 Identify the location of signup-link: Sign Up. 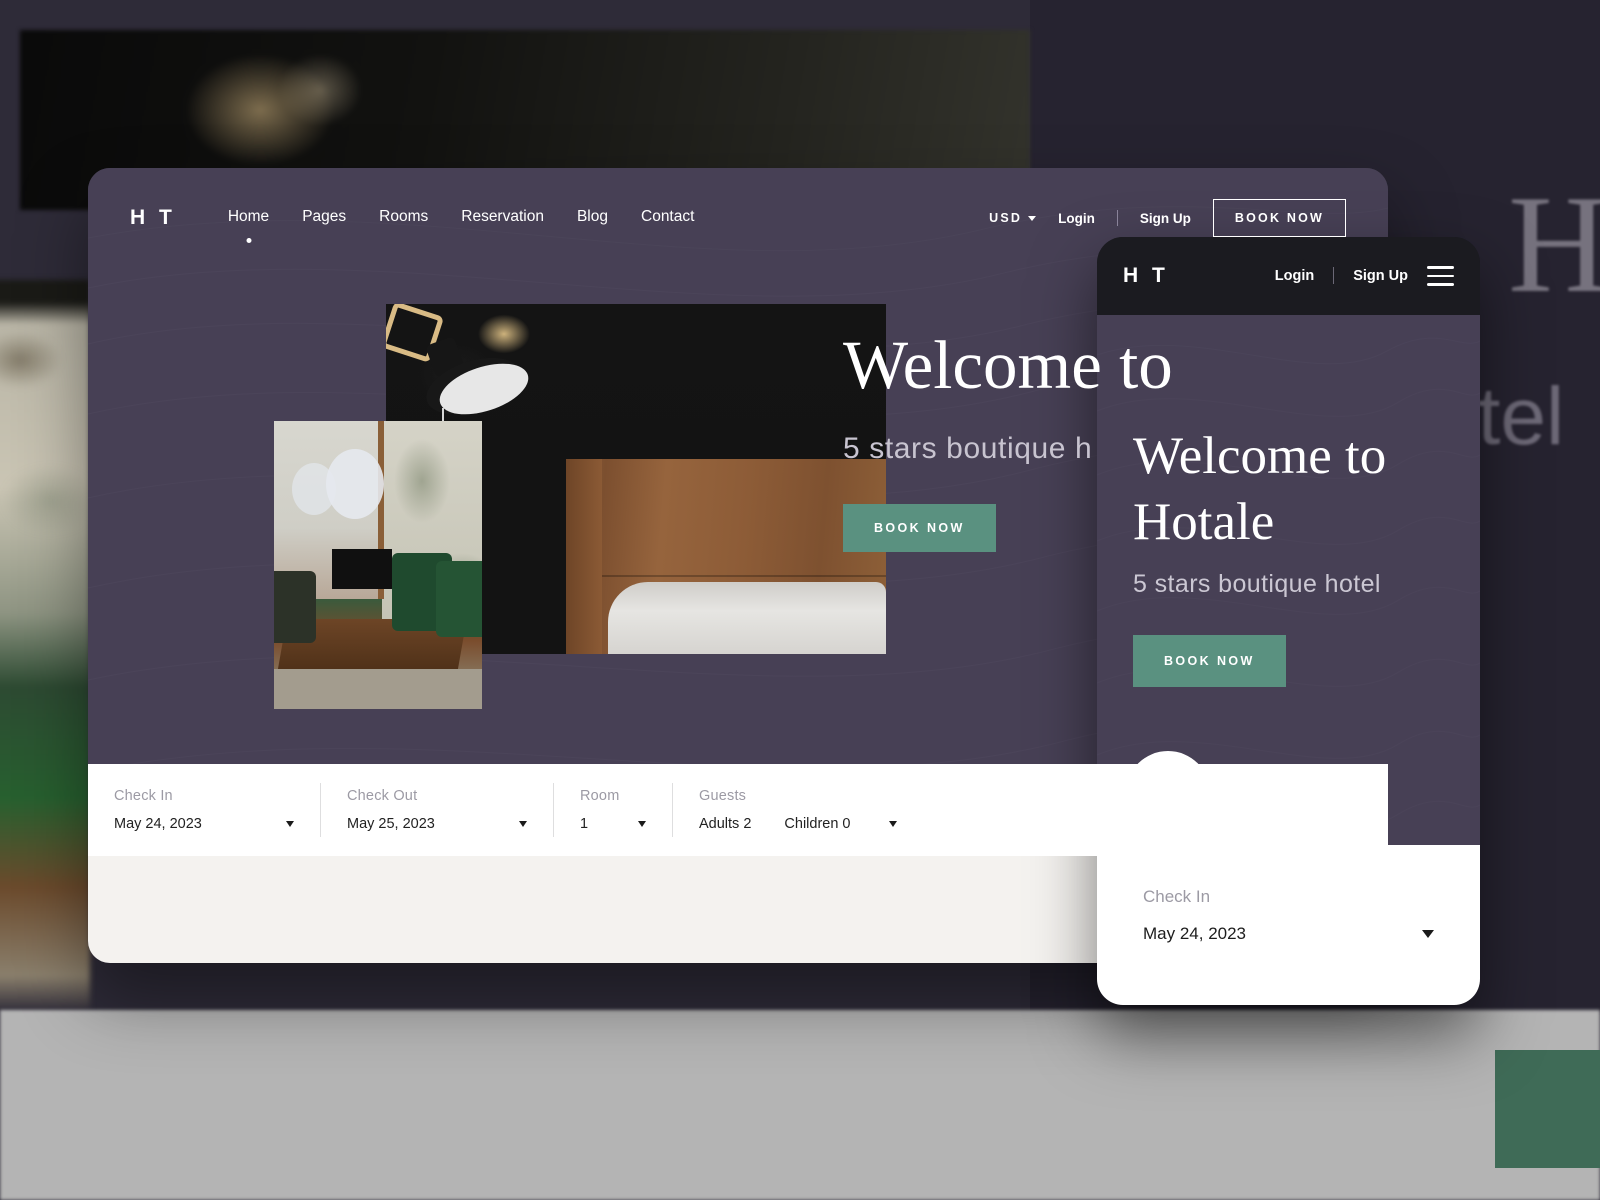
(1165, 218).